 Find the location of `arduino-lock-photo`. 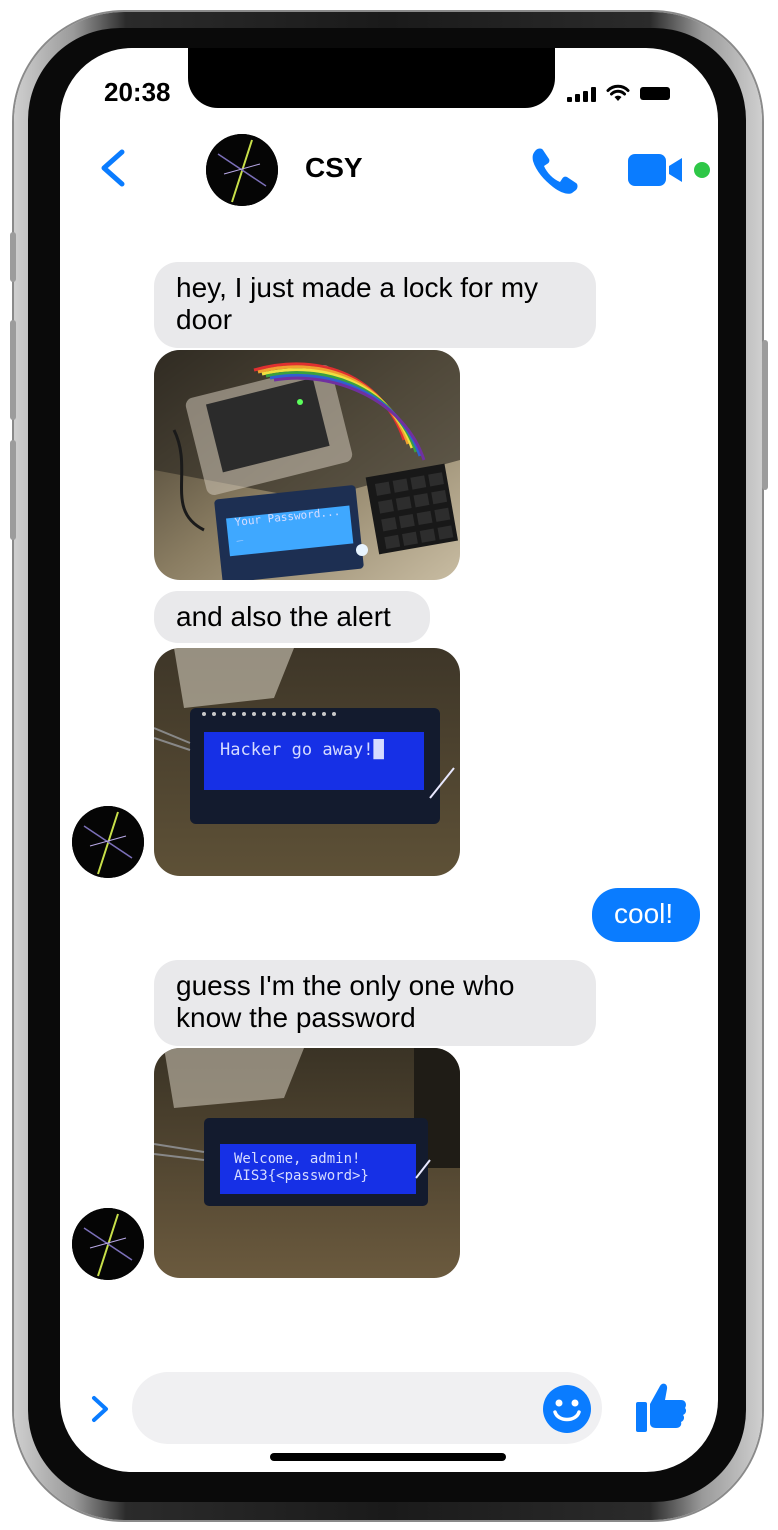

arduino-lock-photo is located at coordinates (307, 465).